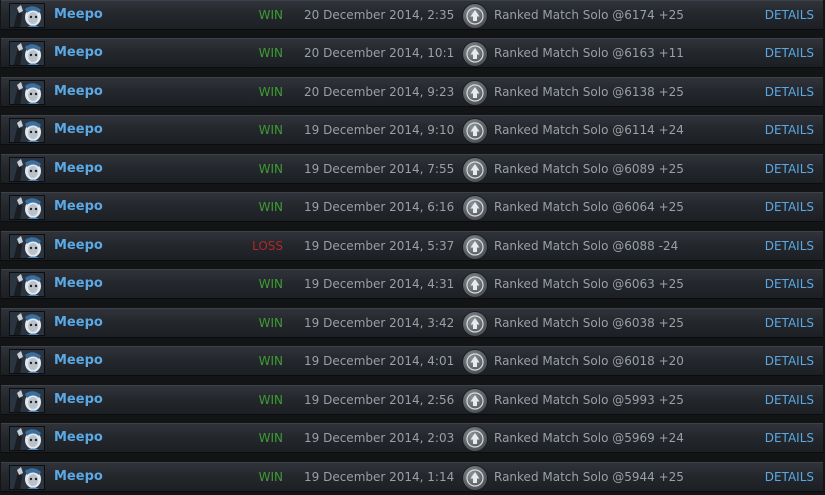 This screenshot has width=825, height=495. Describe the element at coordinates (589, 169) in the screenshot. I see `game-mode-label: Ranked Match Solo @6089 +25` at that location.